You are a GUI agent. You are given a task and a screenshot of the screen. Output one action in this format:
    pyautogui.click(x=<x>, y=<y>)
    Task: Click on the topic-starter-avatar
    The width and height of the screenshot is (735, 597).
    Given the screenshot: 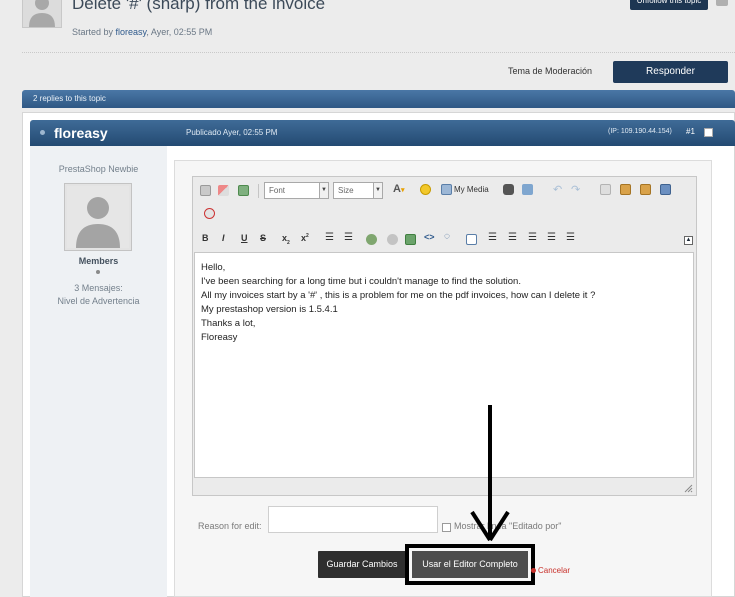 What is the action you would take?
    pyautogui.click(x=42, y=14)
    